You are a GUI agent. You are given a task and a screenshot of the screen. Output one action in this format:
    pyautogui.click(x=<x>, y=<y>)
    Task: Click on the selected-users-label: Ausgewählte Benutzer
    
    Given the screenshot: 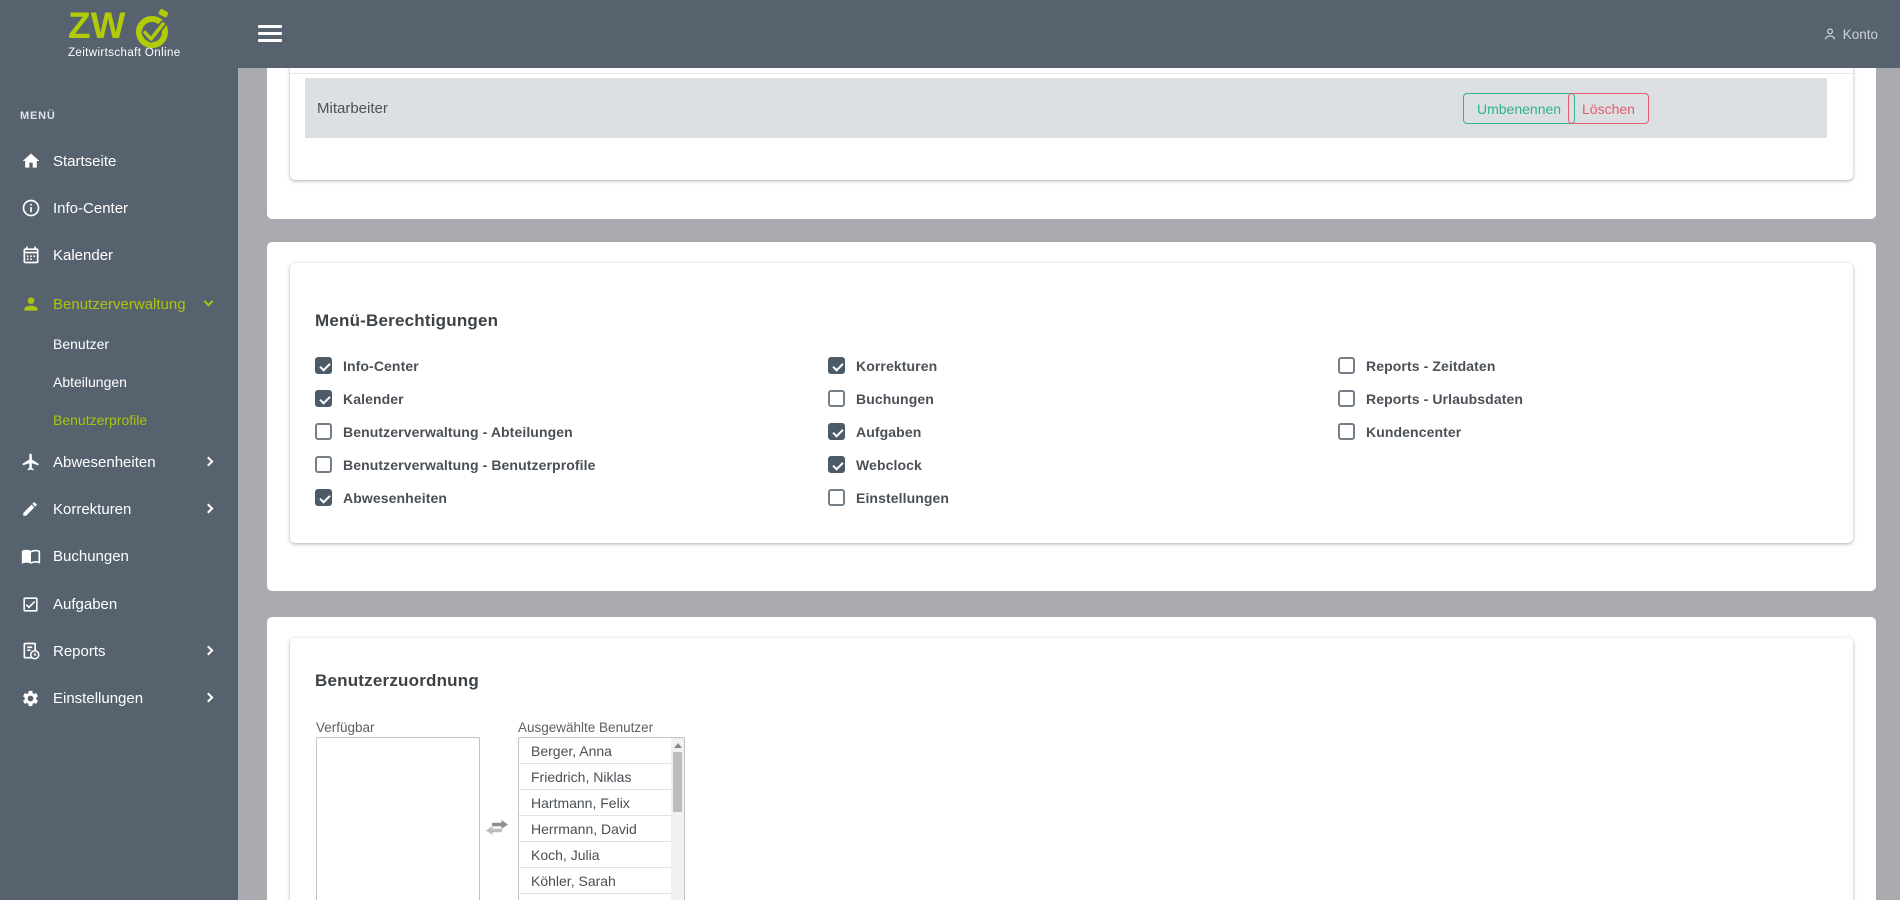 What is the action you would take?
    pyautogui.click(x=586, y=727)
    